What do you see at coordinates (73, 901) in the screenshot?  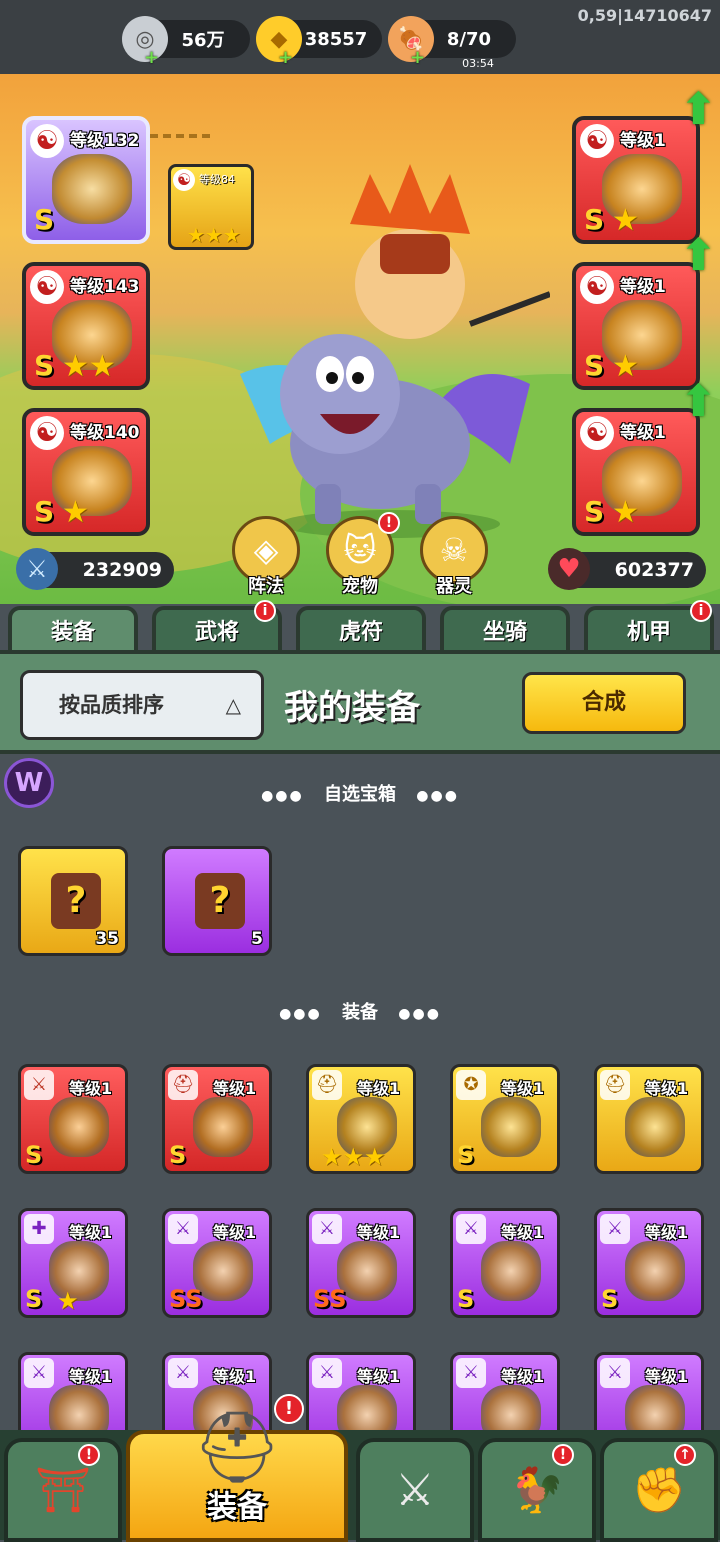 I see `chest-item: ? 35` at bounding box center [73, 901].